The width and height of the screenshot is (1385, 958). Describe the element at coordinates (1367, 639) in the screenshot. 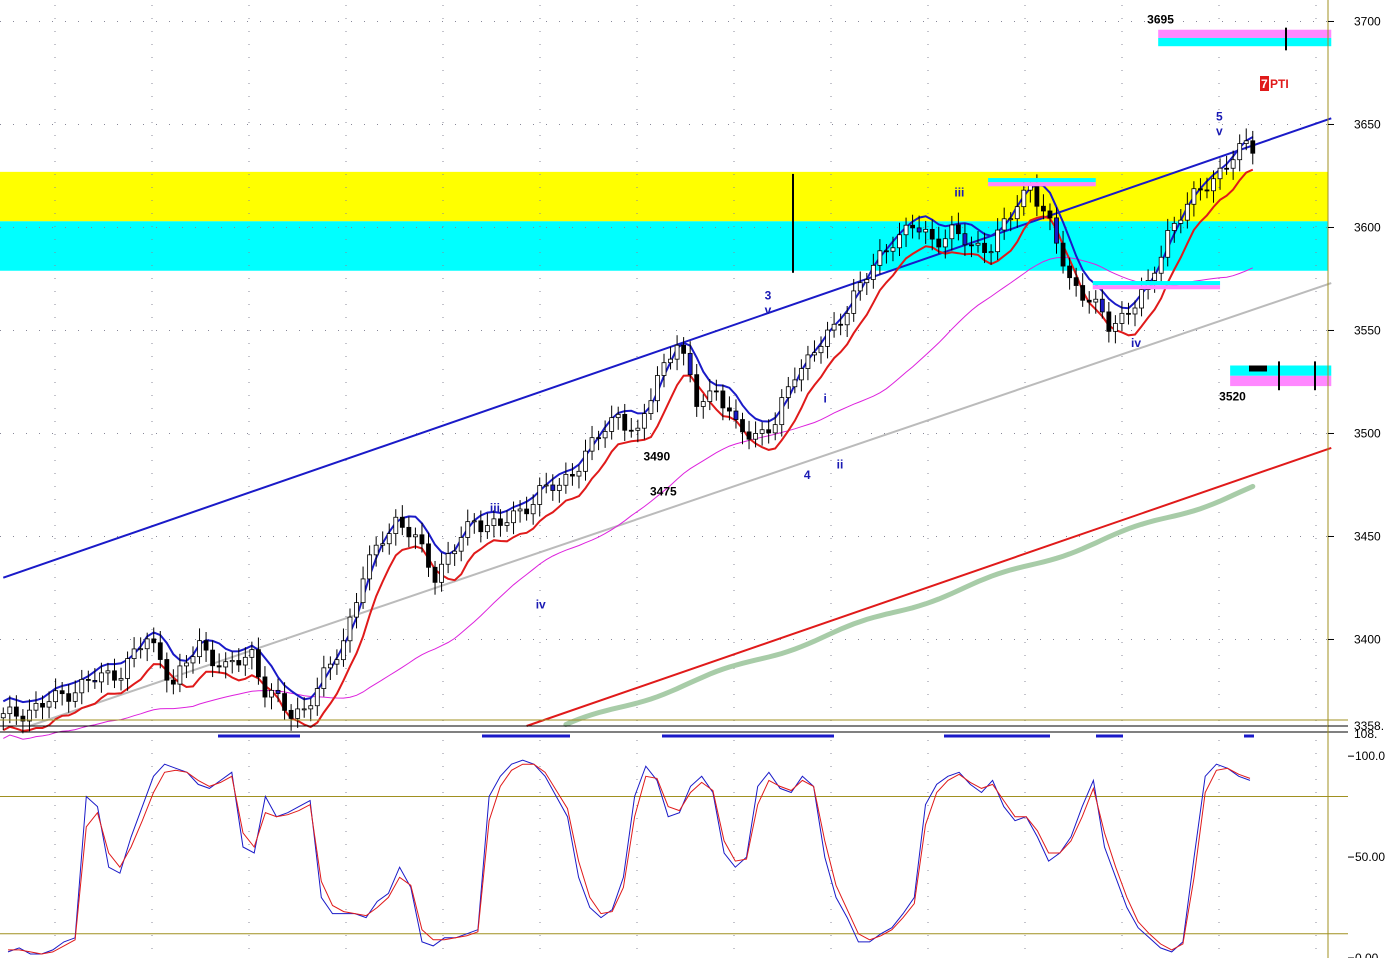

I see `axis-tick-label: 3400` at that location.